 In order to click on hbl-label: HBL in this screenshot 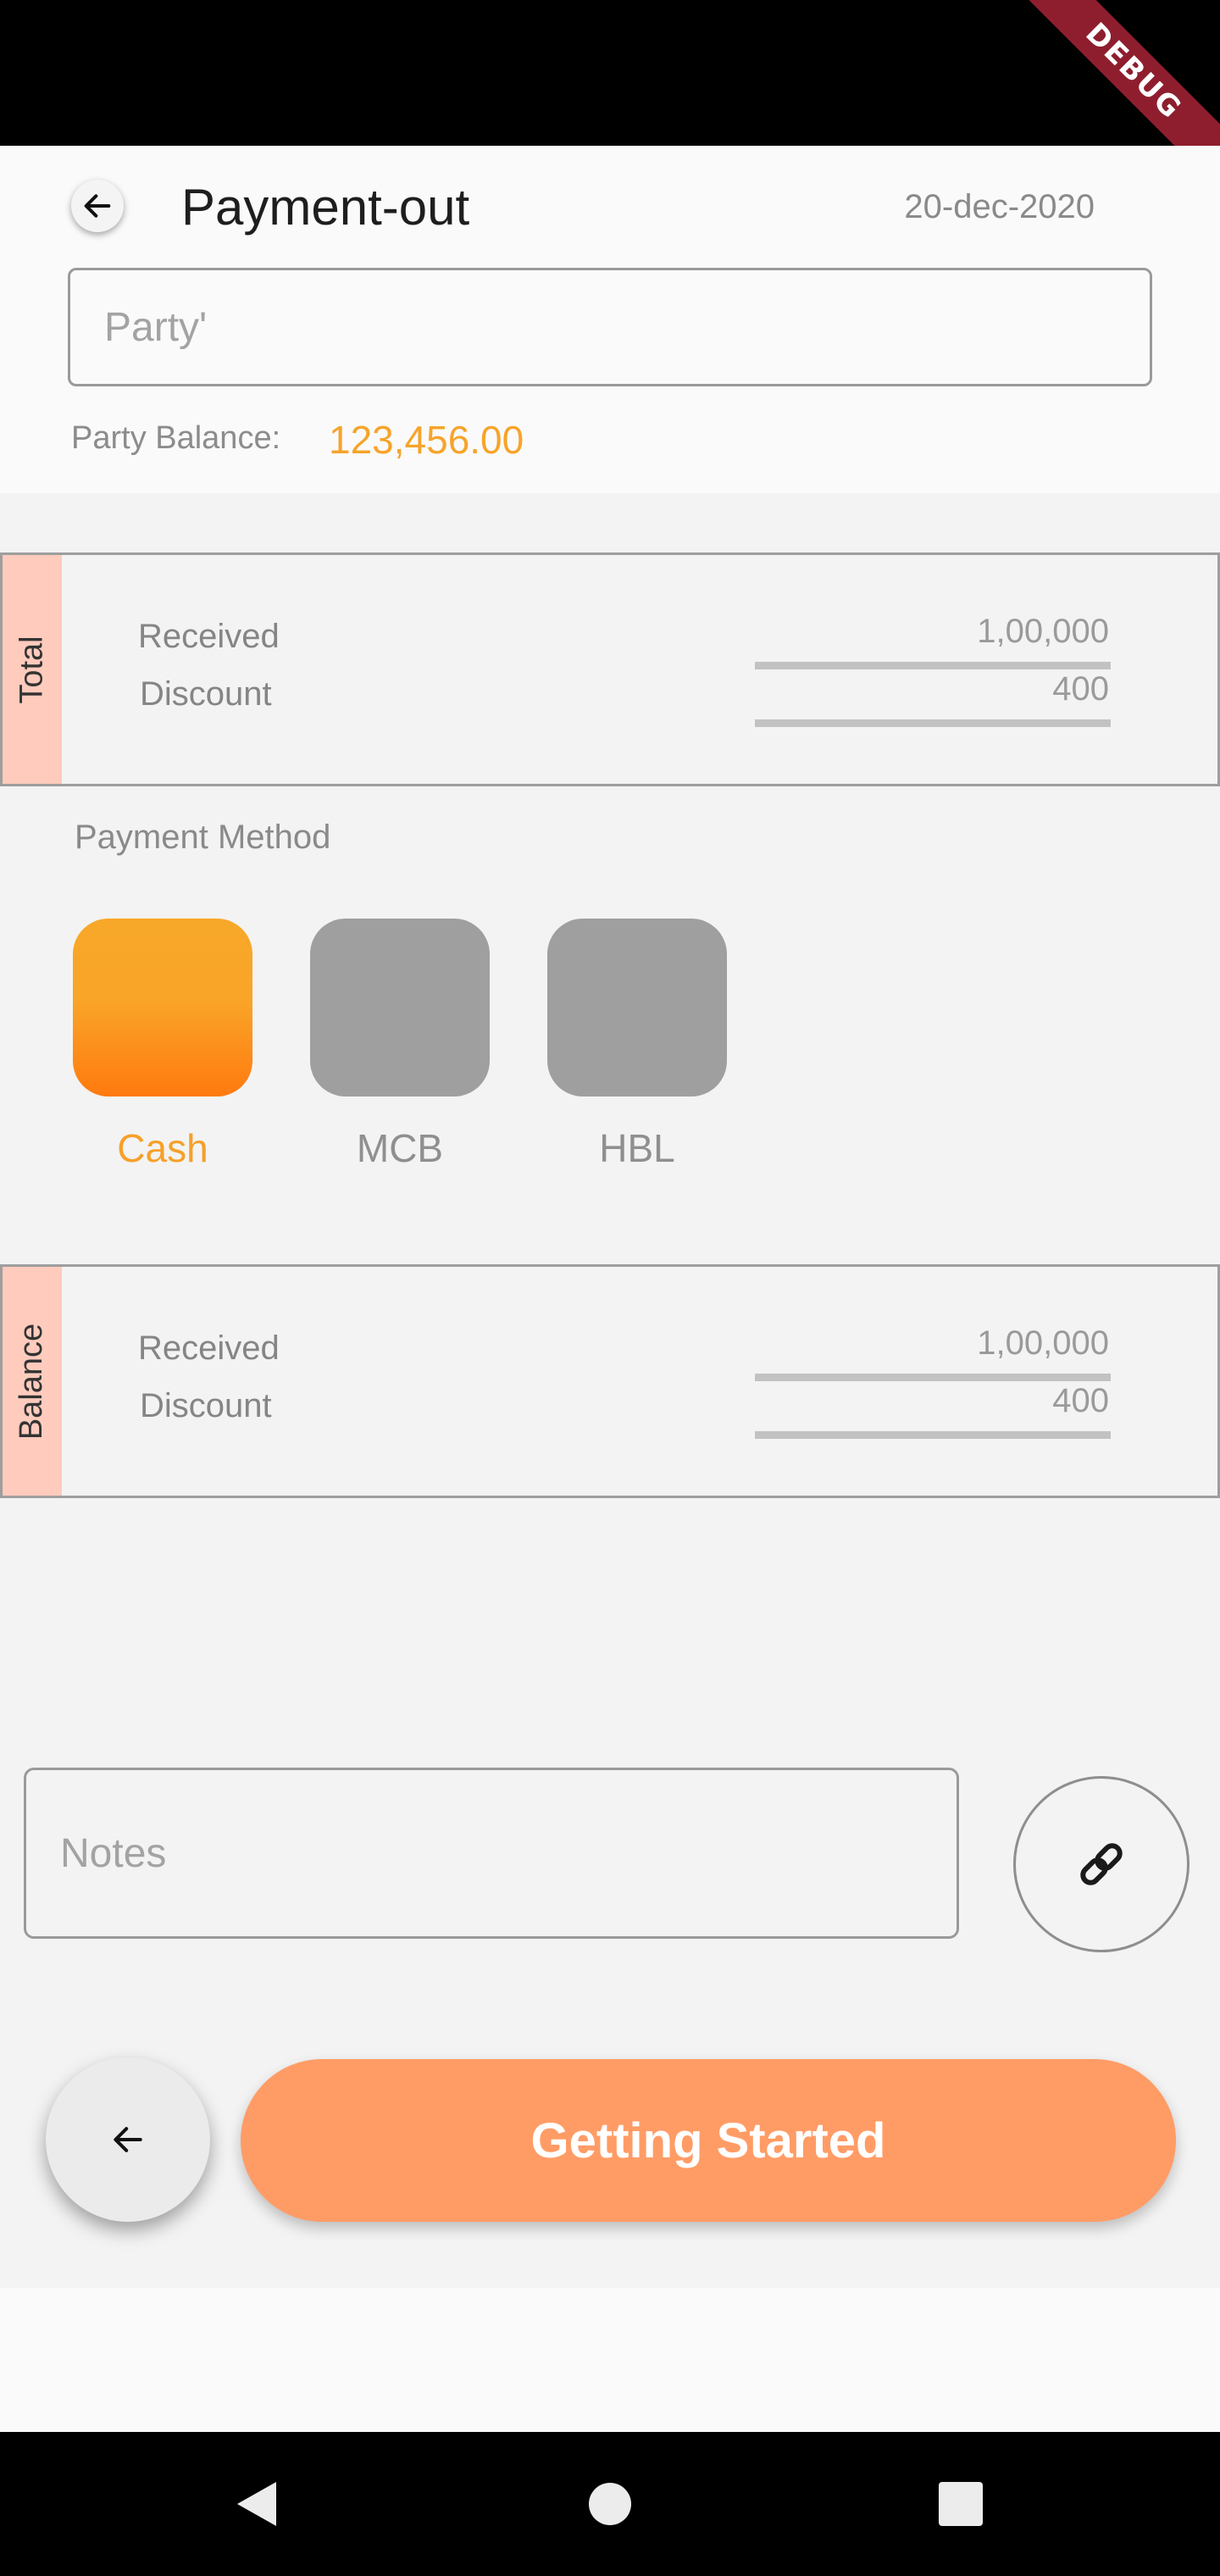, I will do `click(637, 1148)`.